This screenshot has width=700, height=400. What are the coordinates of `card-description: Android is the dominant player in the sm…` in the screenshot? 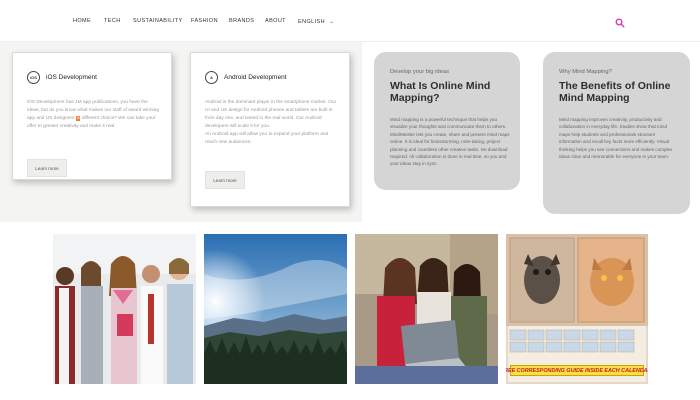 It's located at (272, 123).